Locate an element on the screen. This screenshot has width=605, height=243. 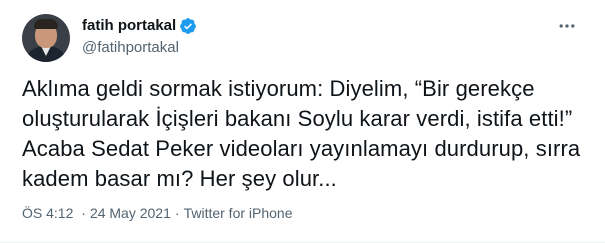
handle: @fatihportakal is located at coordinates (139, 48).